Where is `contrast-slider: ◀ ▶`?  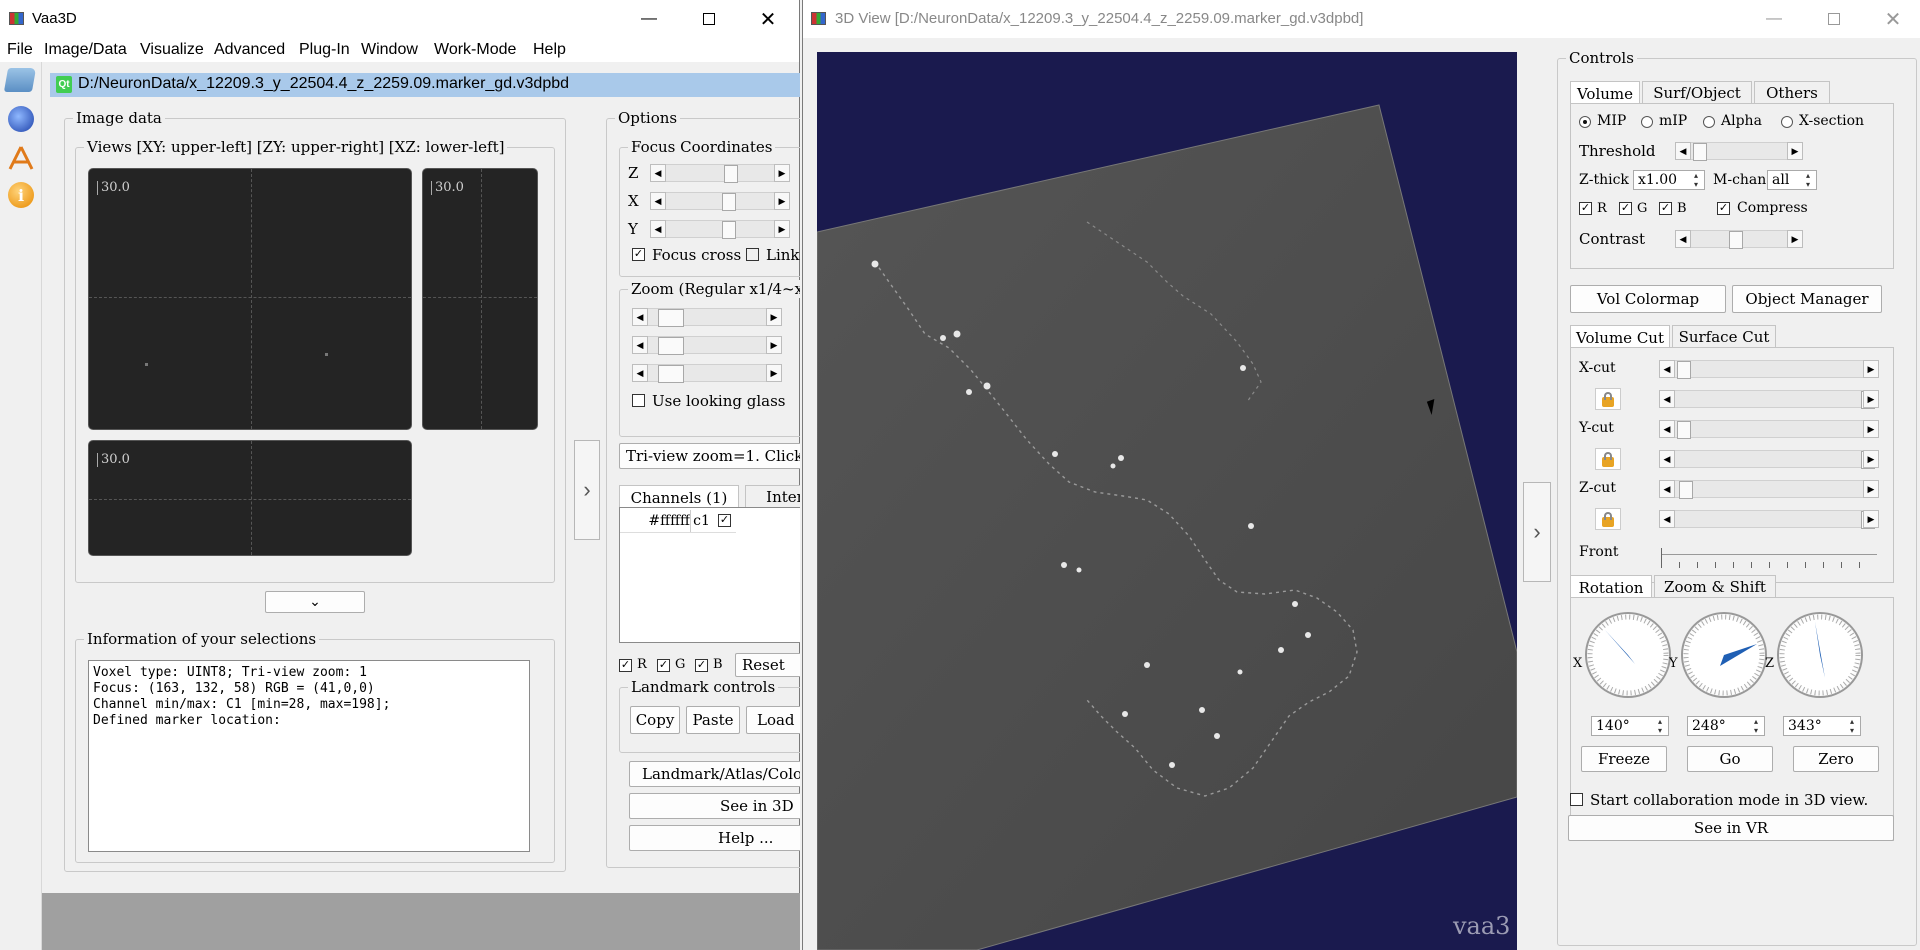 contrast-slider: ◀ ▶ is located at coordinates (1739, 239).